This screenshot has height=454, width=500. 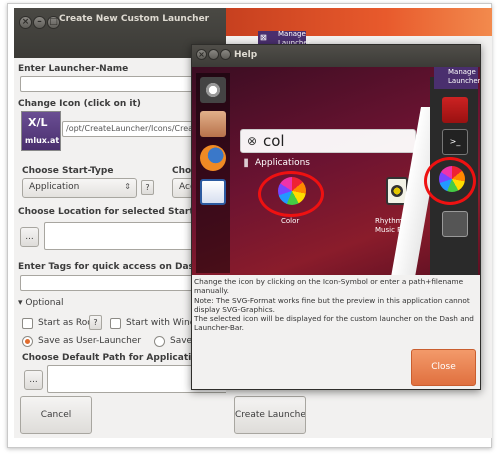 I want to click on applications-label: Applications, so click(x=282, y=163).